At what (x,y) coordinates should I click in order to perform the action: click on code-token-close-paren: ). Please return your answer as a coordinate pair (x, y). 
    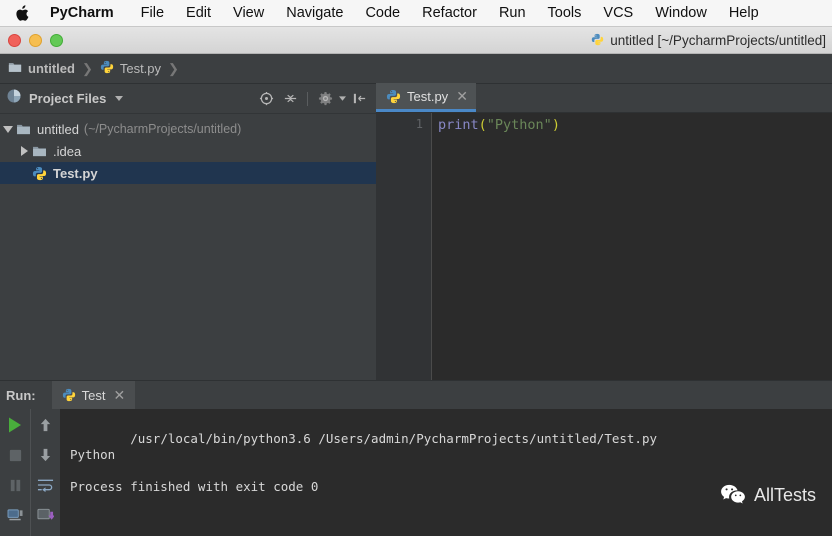
    Looking at the image, I should click on (555, 125).